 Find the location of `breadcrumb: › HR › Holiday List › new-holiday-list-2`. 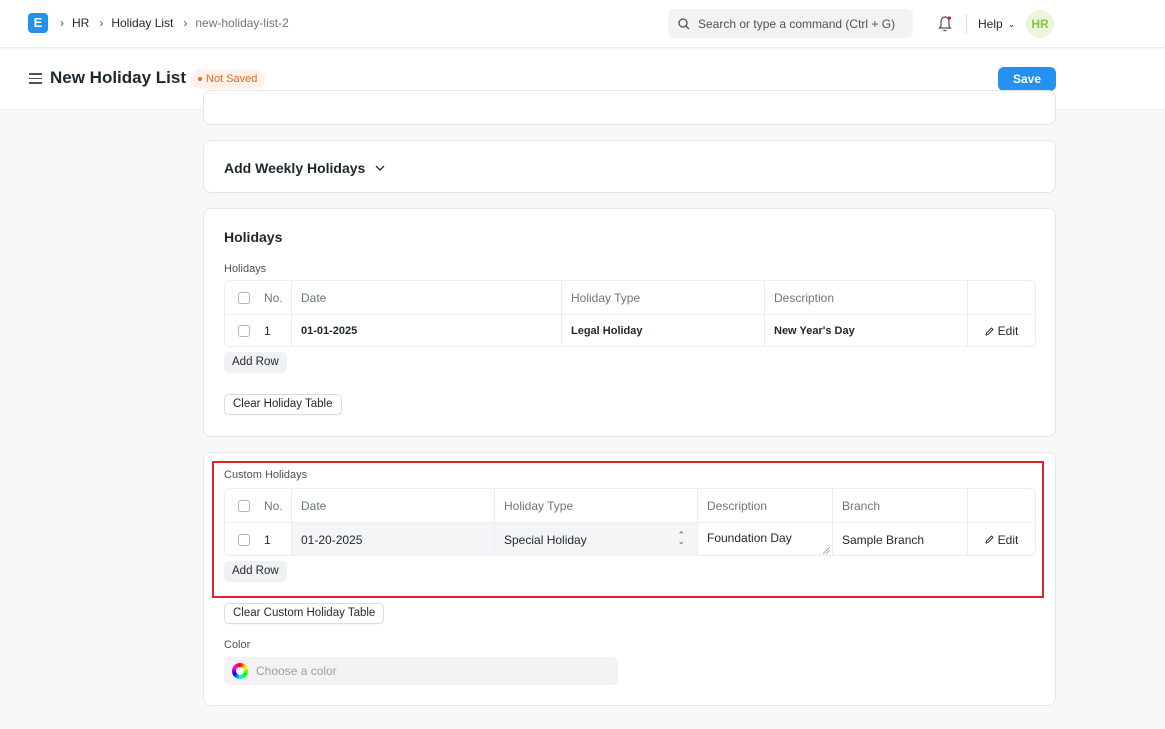

breadcrumb: › HR › Holiday List › new-holiday-list-2 is located at coordinates (179, 23).